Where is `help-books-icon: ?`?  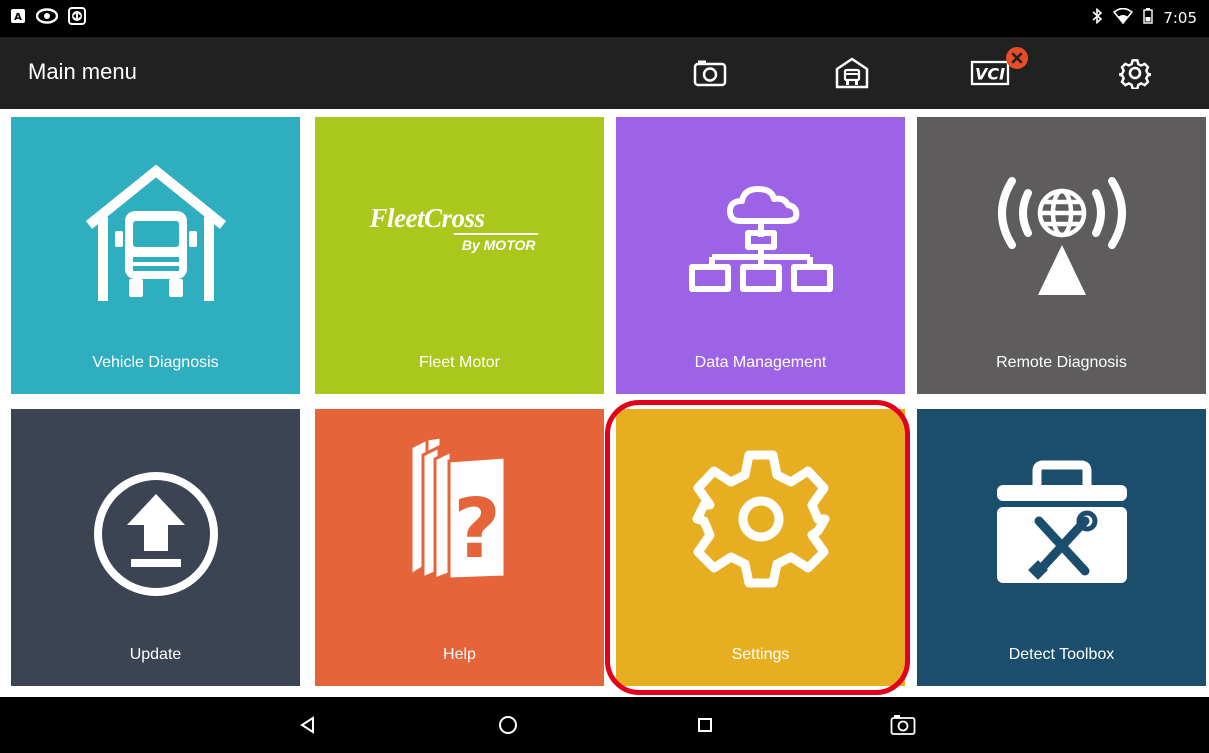 help-books-icon: ? is located at coordinates (459, 507).